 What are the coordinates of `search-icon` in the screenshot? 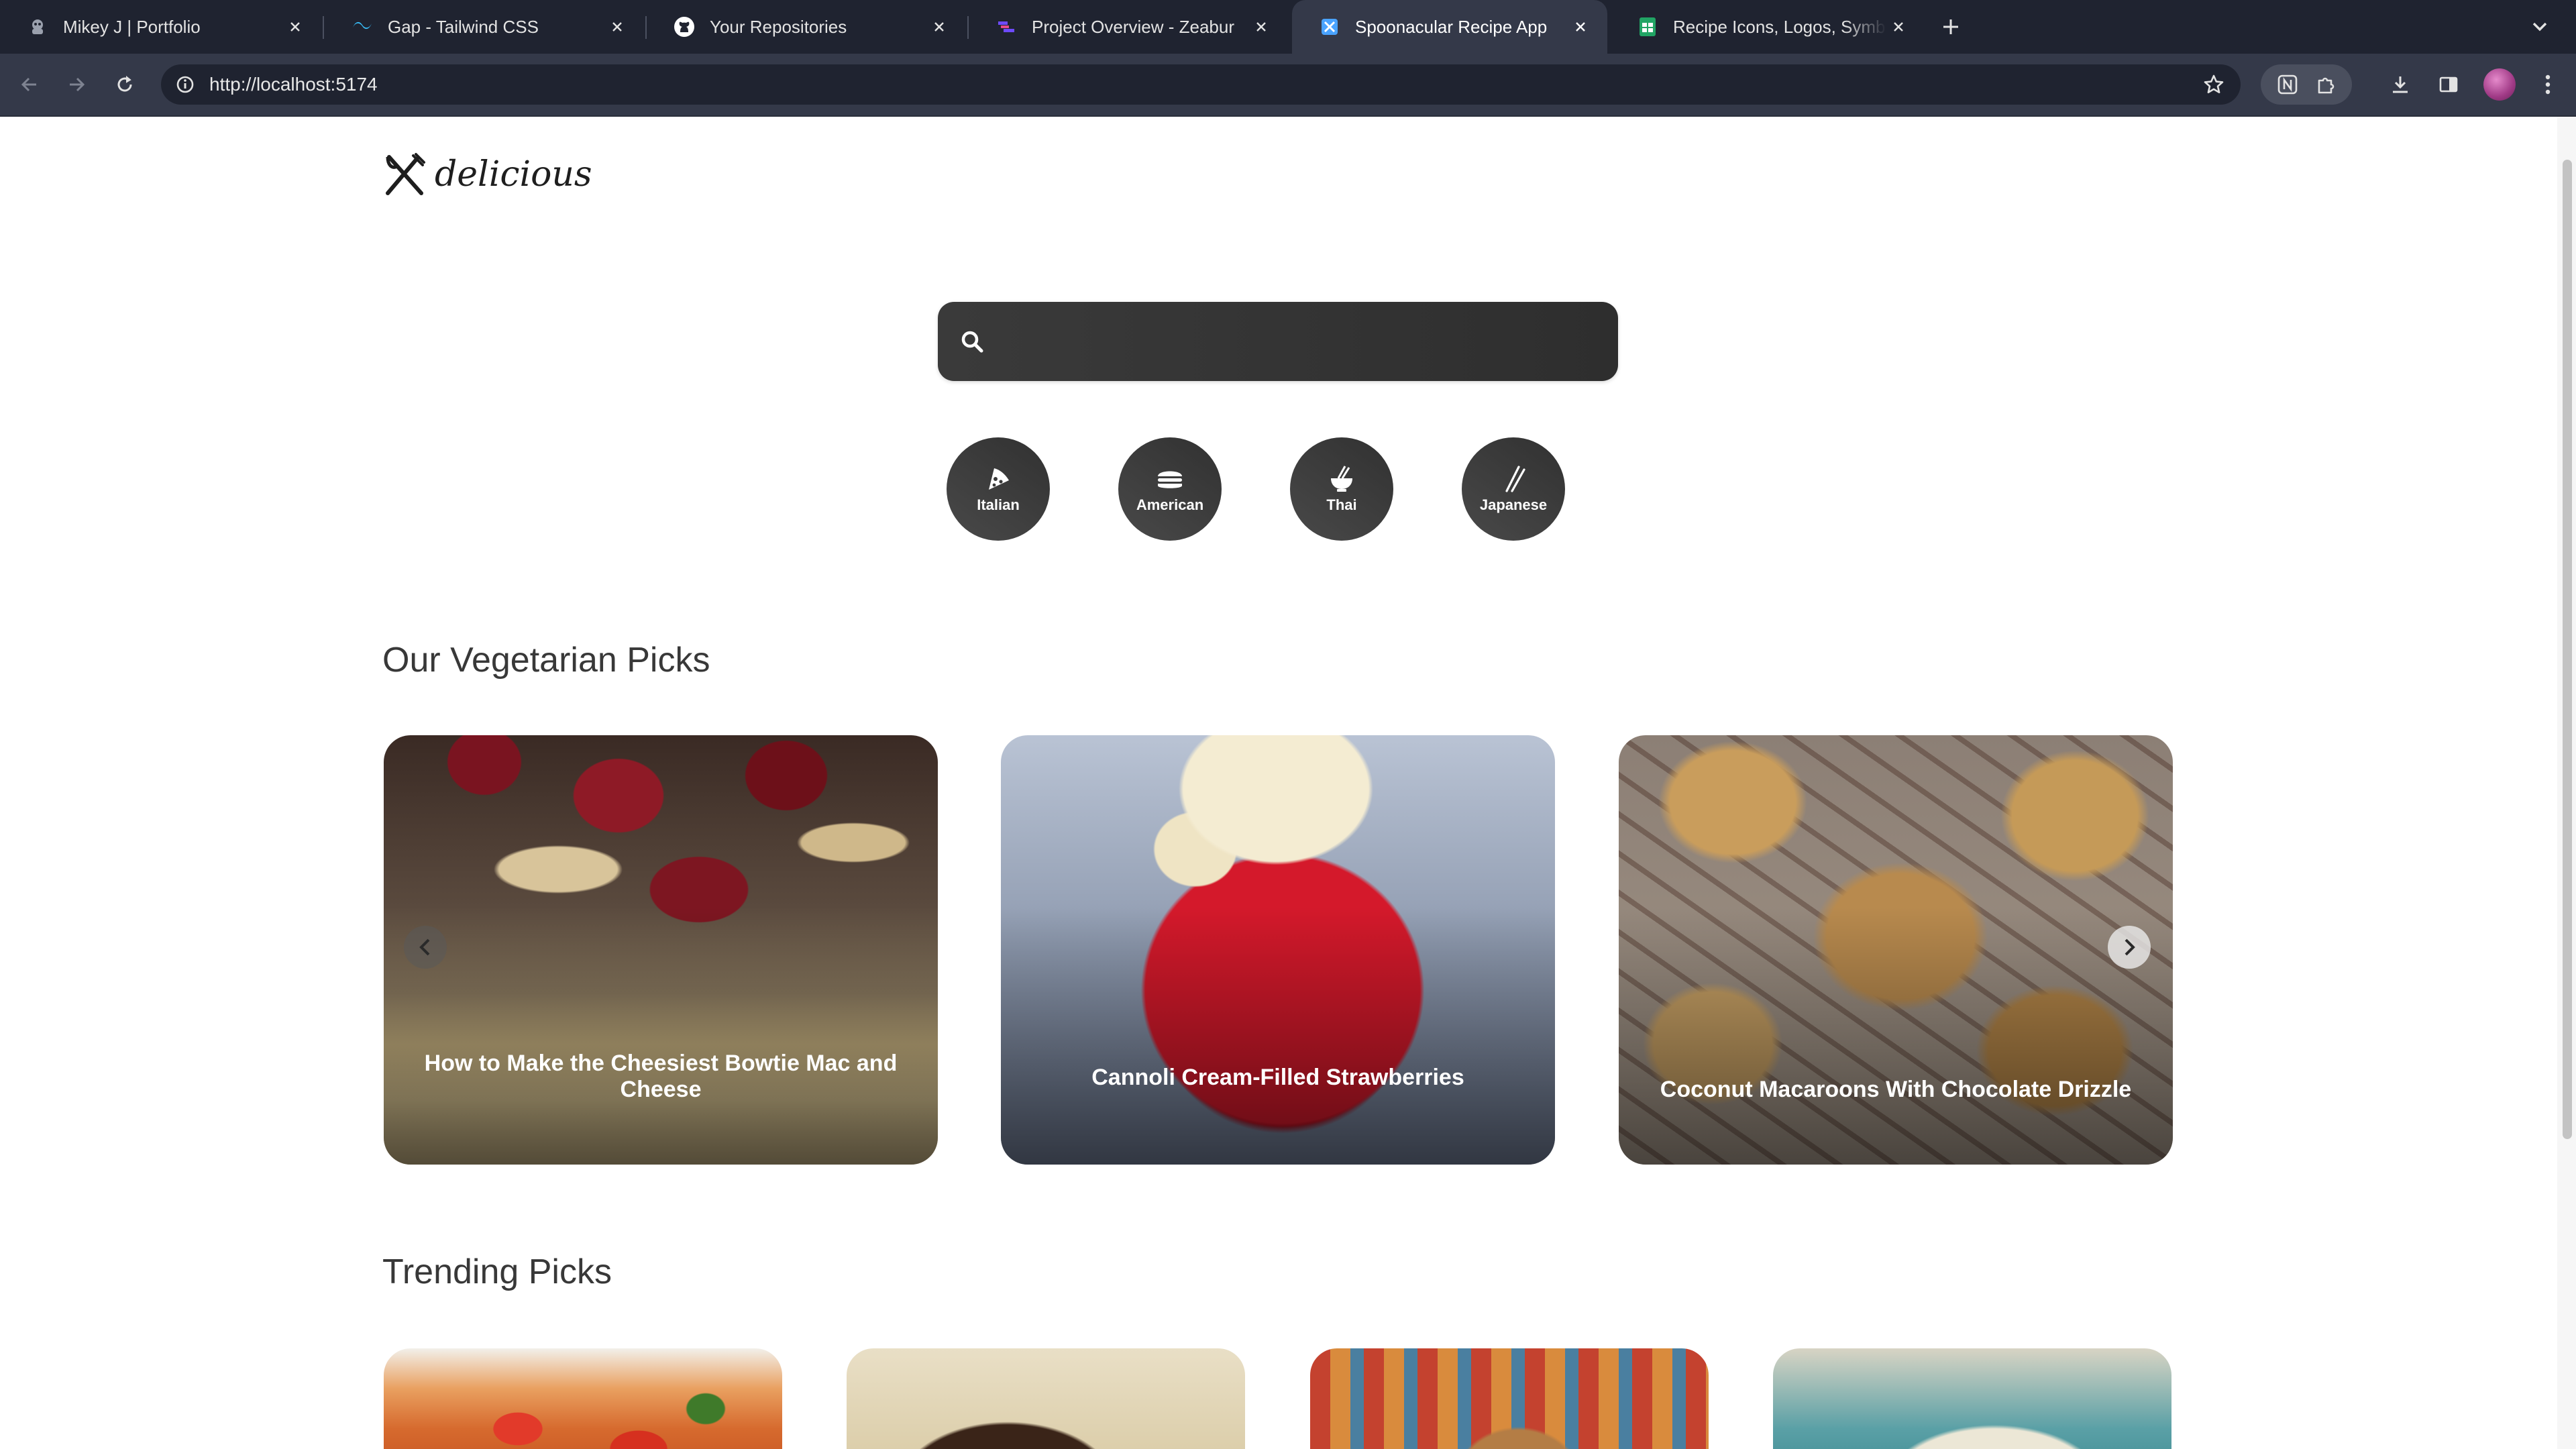 It's located at (972, 341).